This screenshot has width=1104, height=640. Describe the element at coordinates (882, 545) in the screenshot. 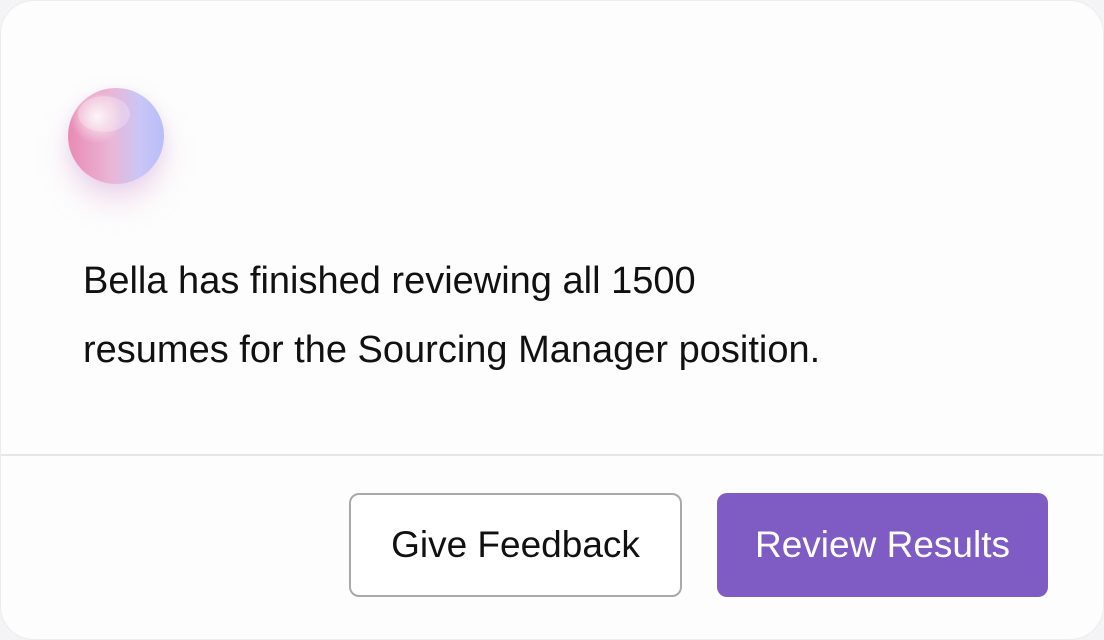

I see `review-results-button: Review Results` at that location.